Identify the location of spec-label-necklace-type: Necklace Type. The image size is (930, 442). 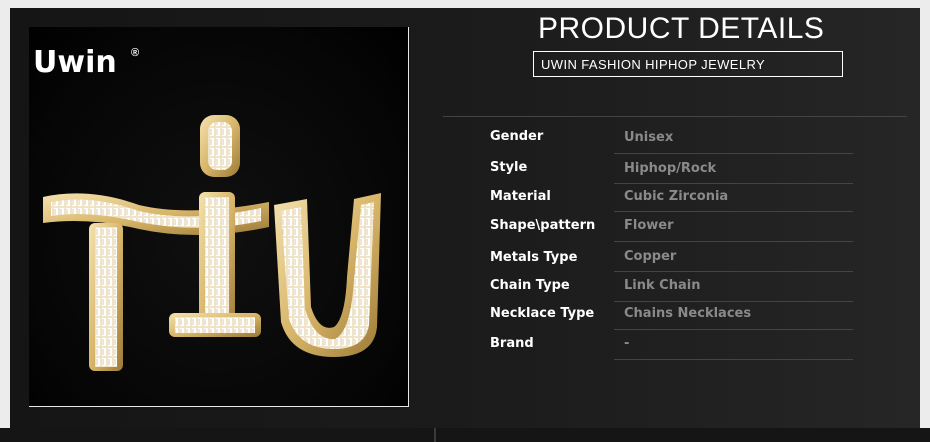
(542, 313).